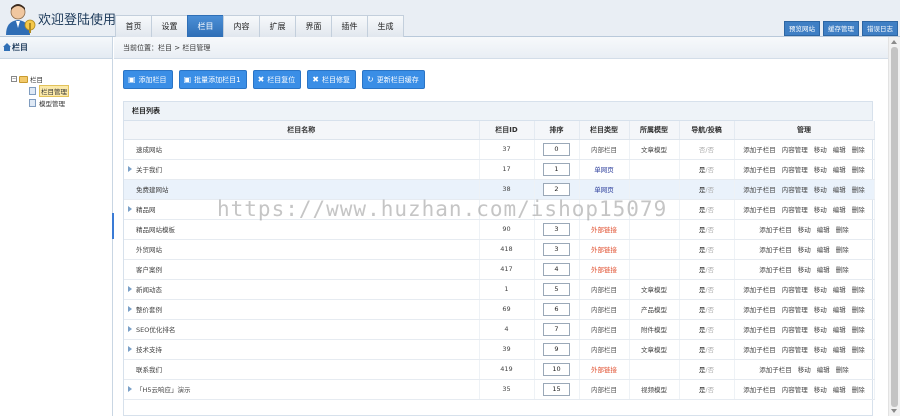 This screenshot has height=416, width=900. What do you see at coordinates (556, 329) in the screenshot?
I see `sort-input: 7` at bounding box center [556, 329].